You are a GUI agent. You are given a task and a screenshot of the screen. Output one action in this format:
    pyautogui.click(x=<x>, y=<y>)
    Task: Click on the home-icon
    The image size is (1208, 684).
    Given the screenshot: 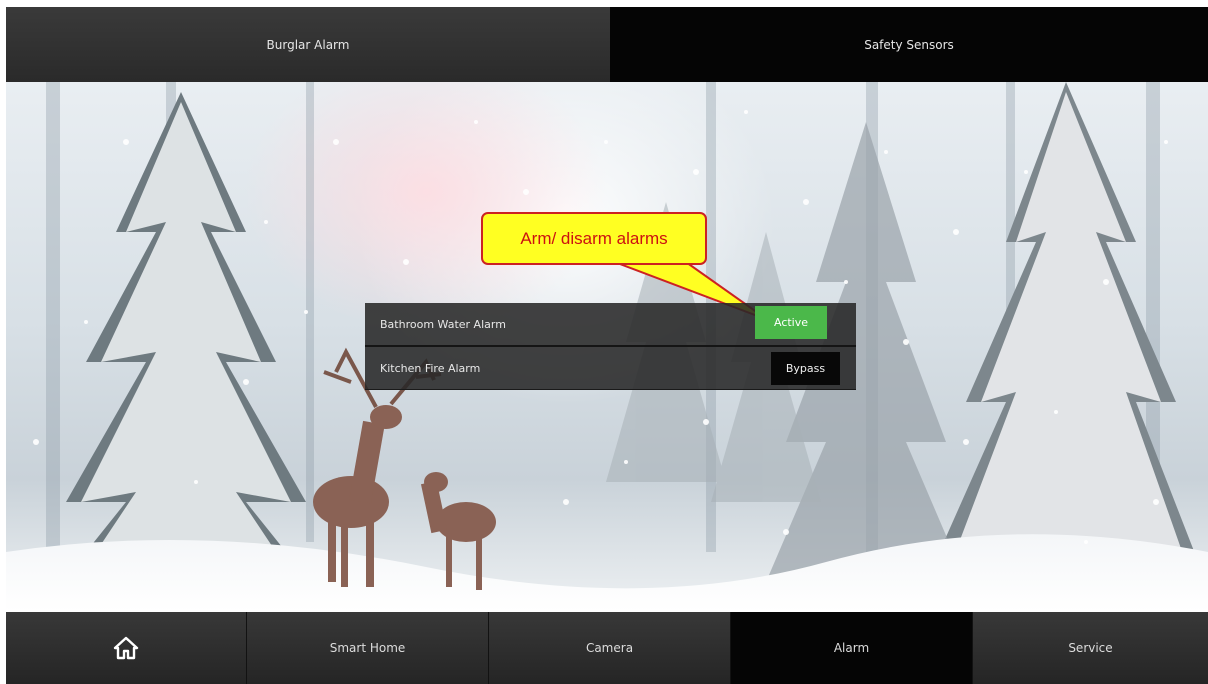 What is the action you would take?
    pyautogui.click(x=126, y=648)
    